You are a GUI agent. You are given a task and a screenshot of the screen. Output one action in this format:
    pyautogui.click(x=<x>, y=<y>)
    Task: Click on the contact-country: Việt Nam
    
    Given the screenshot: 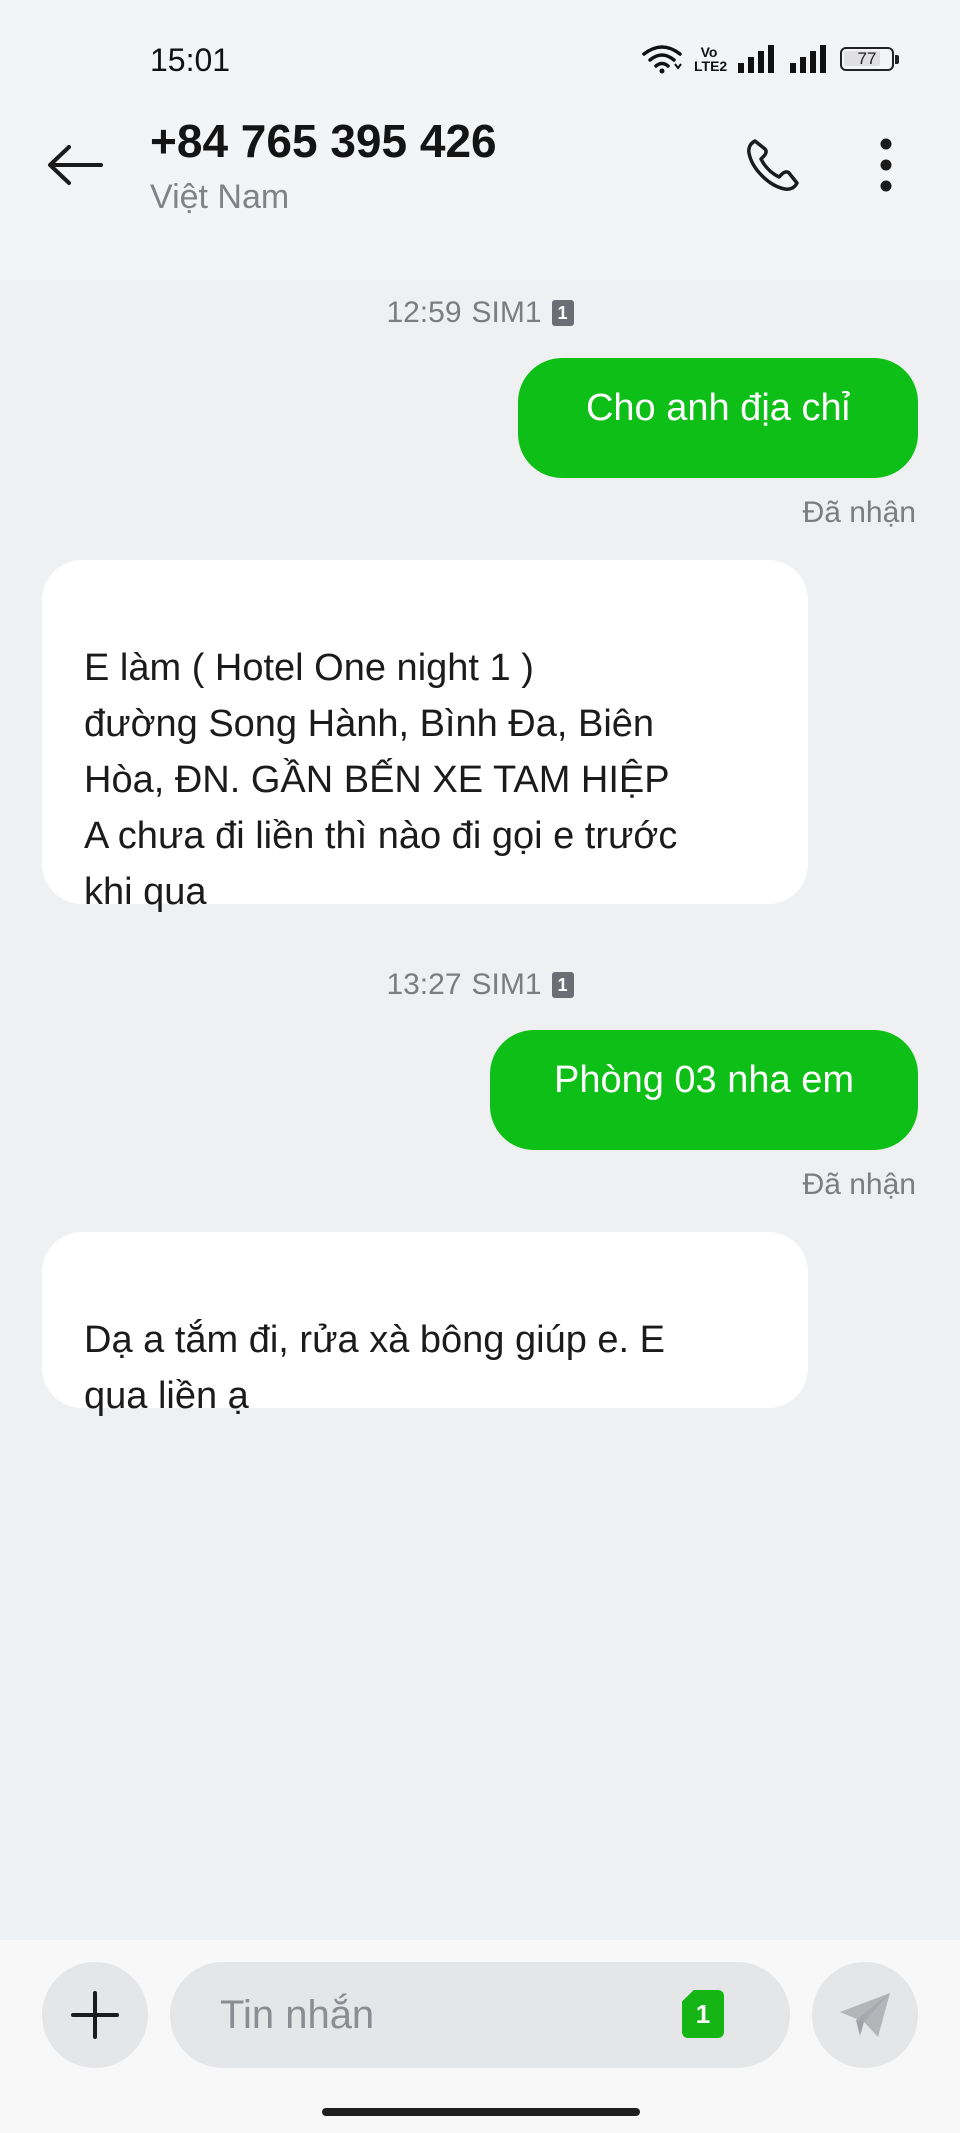 What is the action you would take?
    pyautogui.click(x=220, y=197)
    